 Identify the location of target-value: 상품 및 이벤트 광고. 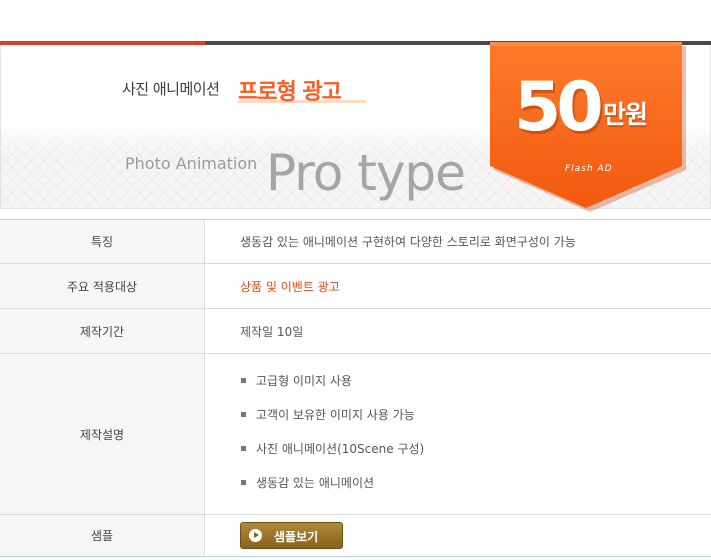
(457, 286).